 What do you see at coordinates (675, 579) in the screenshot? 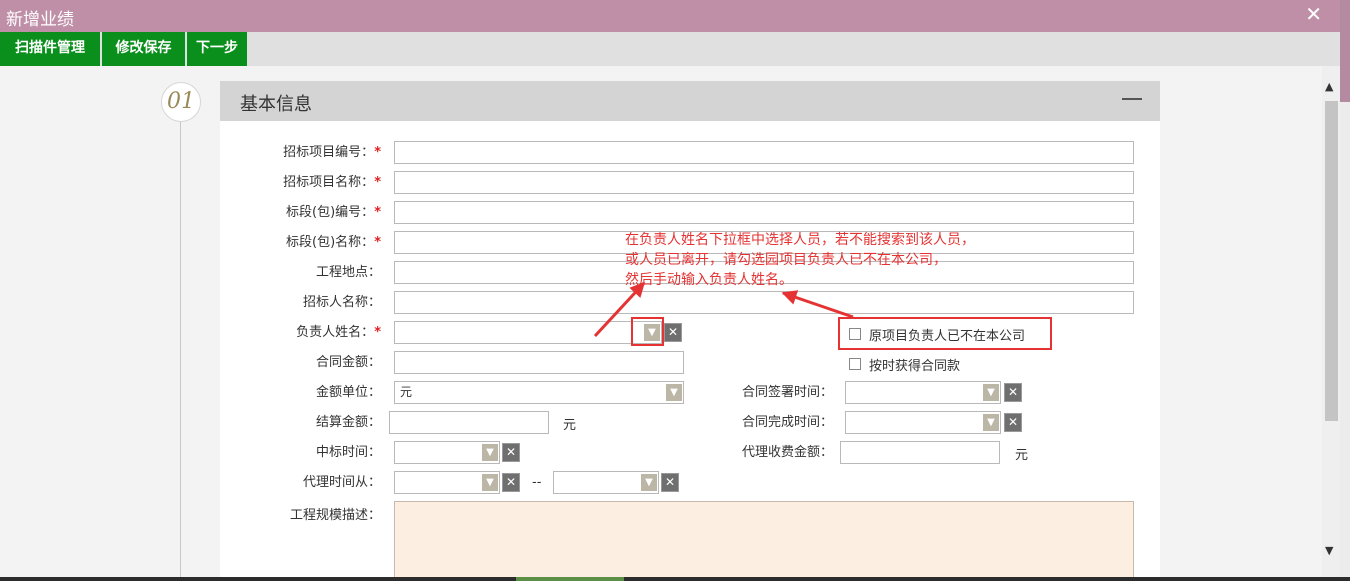
I see `taskbar-strip` at bounding box center [675, 579].